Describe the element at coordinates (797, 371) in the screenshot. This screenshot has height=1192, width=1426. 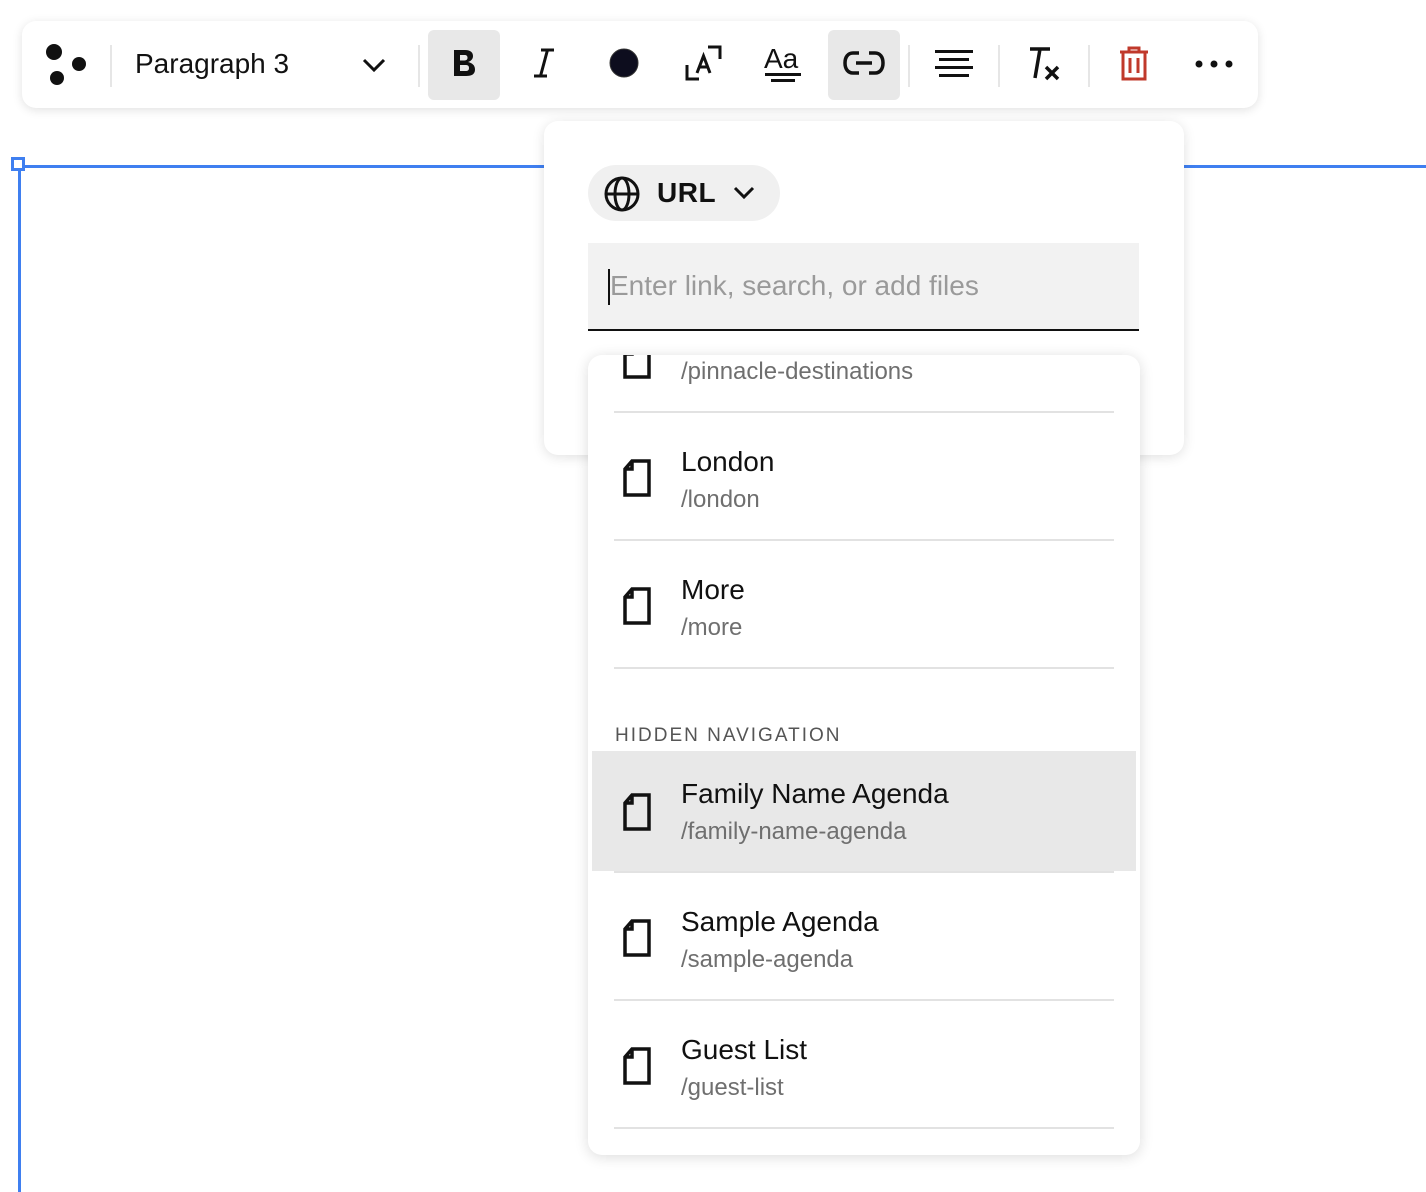
I see `result-slug: /pinnacle-destinations` at that location.